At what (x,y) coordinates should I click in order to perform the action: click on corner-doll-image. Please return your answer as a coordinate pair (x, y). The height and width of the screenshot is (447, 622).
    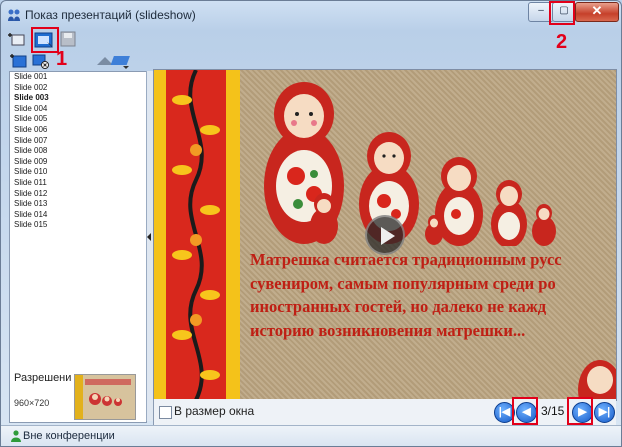
    Looking at the image, I should click on (597, 380).